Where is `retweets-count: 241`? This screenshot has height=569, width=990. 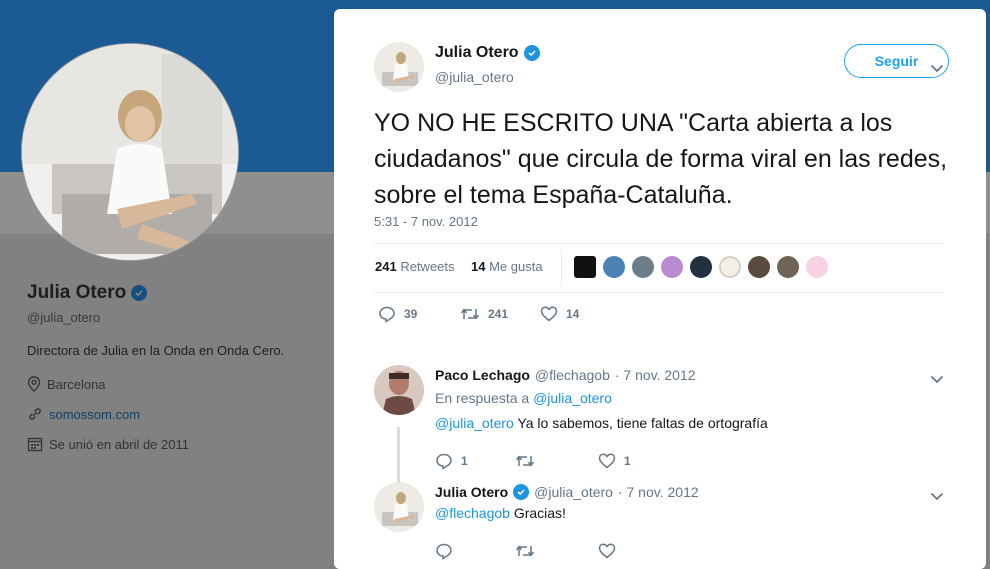
retweets-count: 241 is located at coordinates (386, 266).